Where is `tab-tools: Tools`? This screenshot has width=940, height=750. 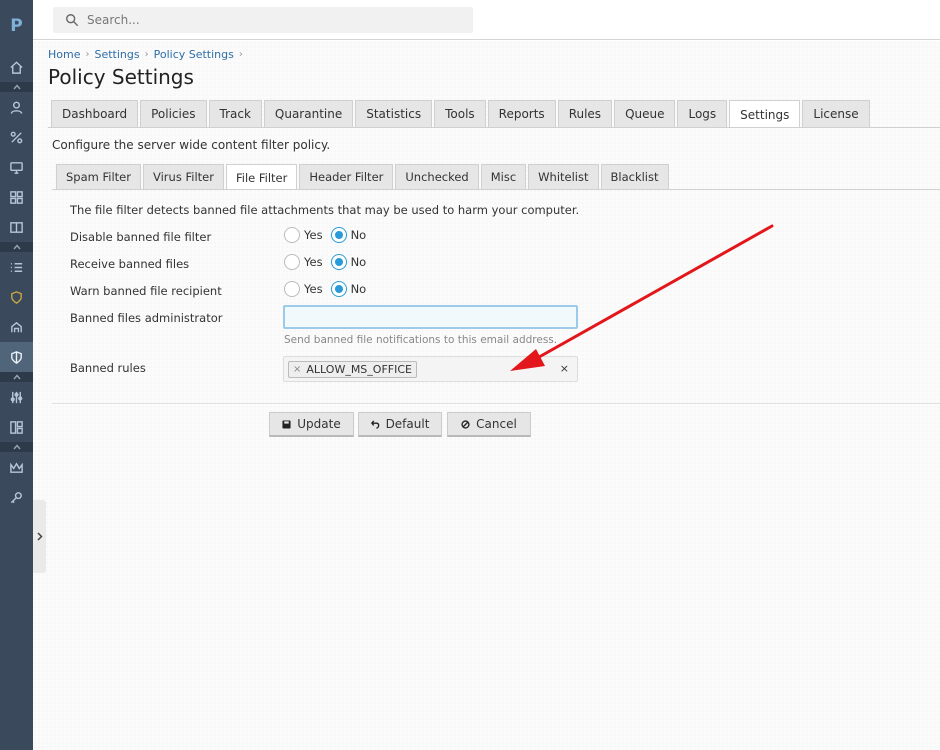 tab-tools: Tools is located at coordinates (460, 113).